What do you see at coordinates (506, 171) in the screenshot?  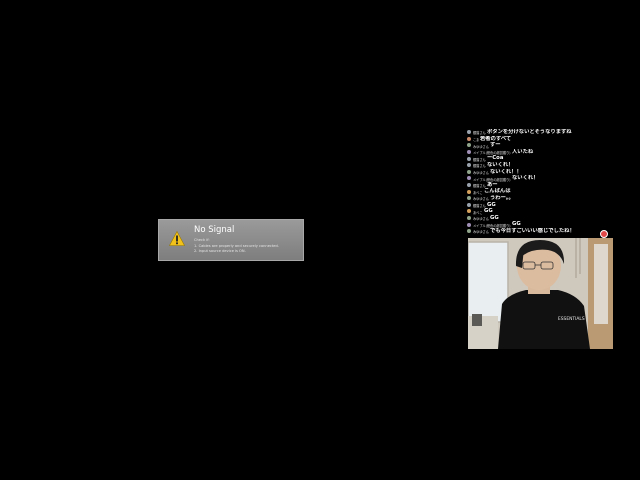 I see `chat-text: ないくれ！！` at bounding box center [506, 171].